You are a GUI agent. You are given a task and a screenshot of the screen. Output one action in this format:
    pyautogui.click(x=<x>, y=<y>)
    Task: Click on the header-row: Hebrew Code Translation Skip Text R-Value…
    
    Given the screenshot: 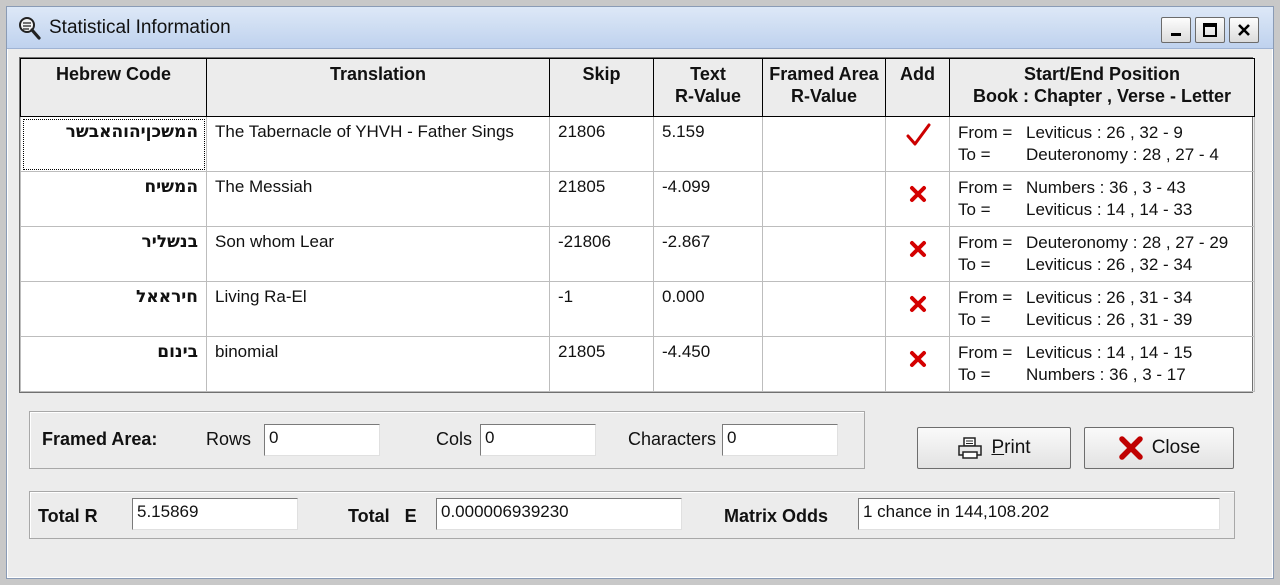 What is the action you would take?
    pyautogui.click(x=637, y=87)
    